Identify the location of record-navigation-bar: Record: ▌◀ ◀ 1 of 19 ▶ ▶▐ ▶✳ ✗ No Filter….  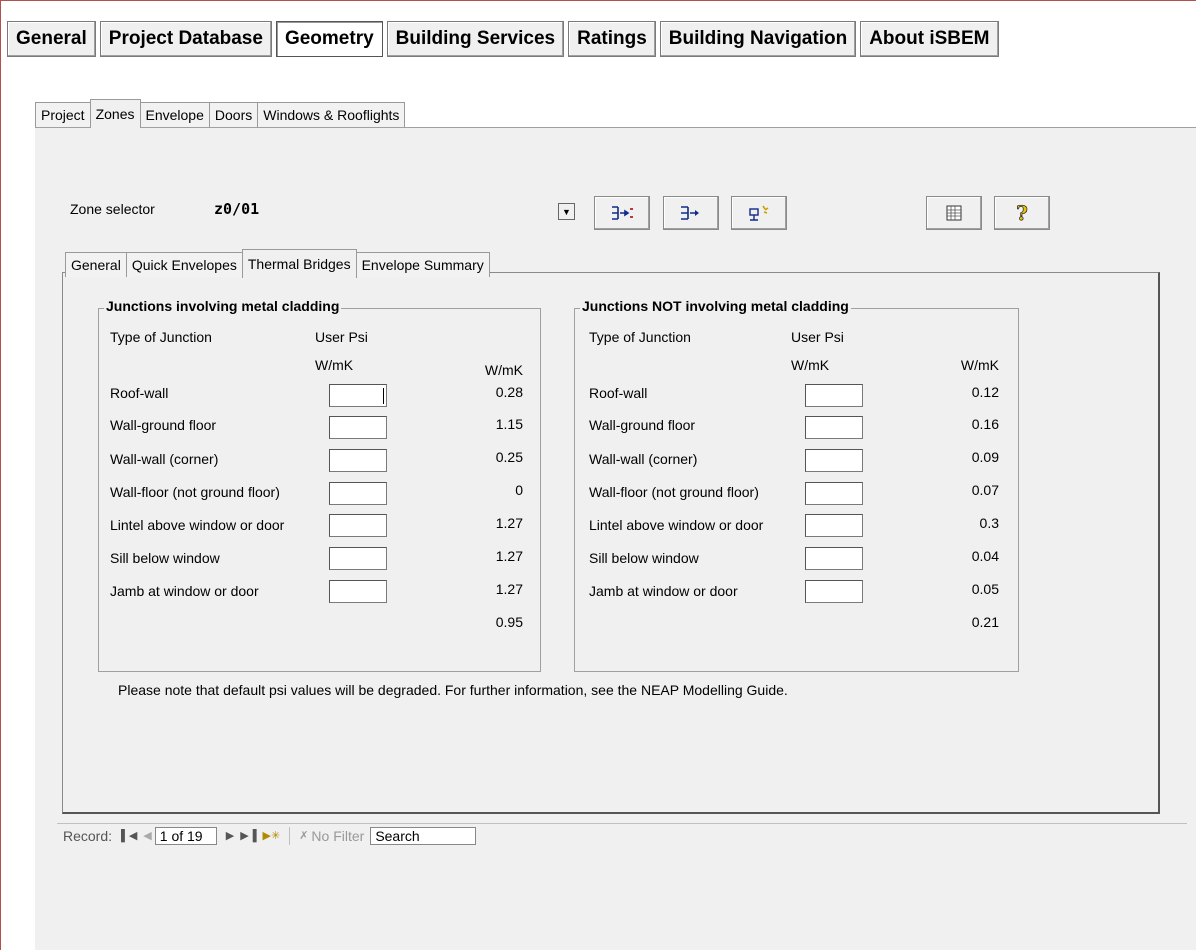
(622, 835).